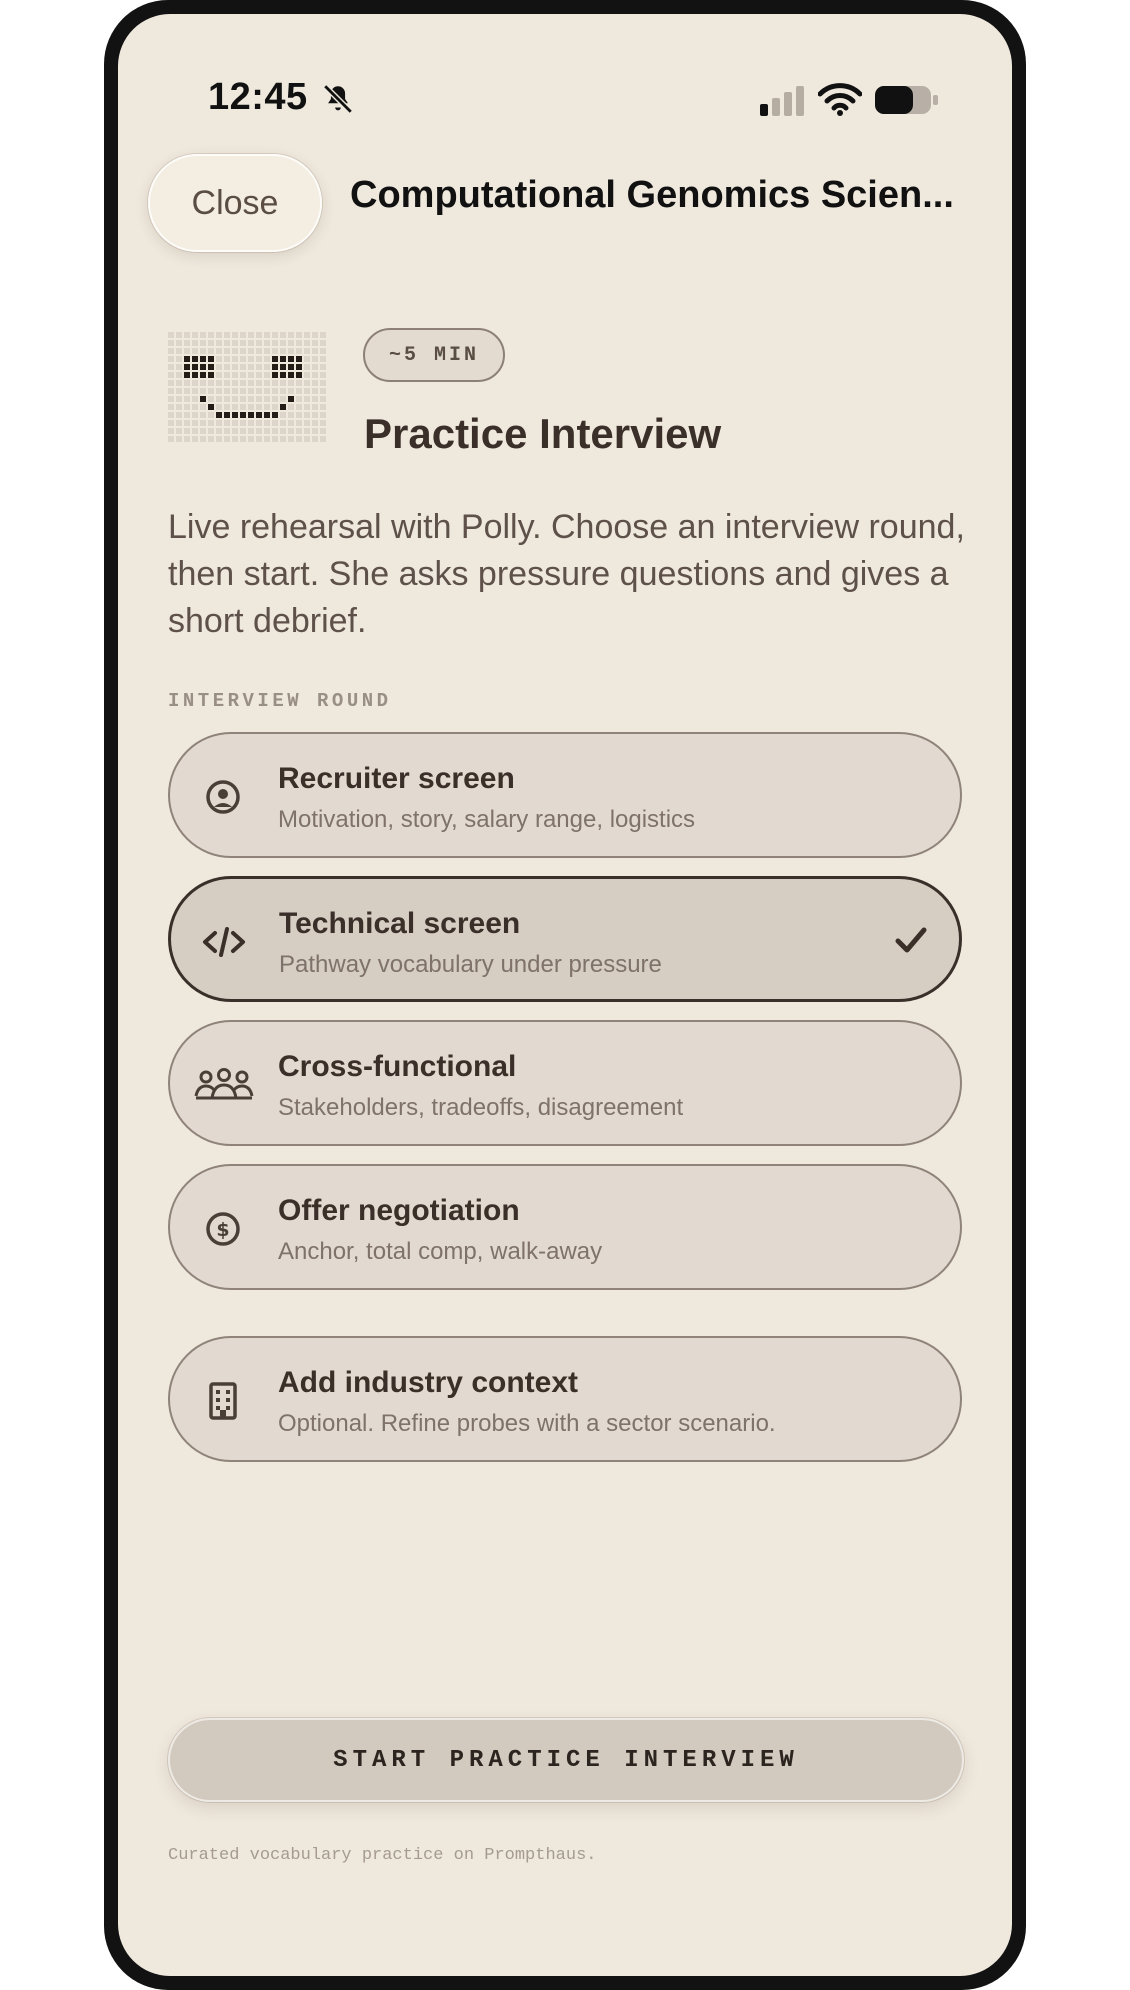 The height and width of the screenshot is (1990, 1130). I want to click on option-title: Technical screen, so click(400, 923).